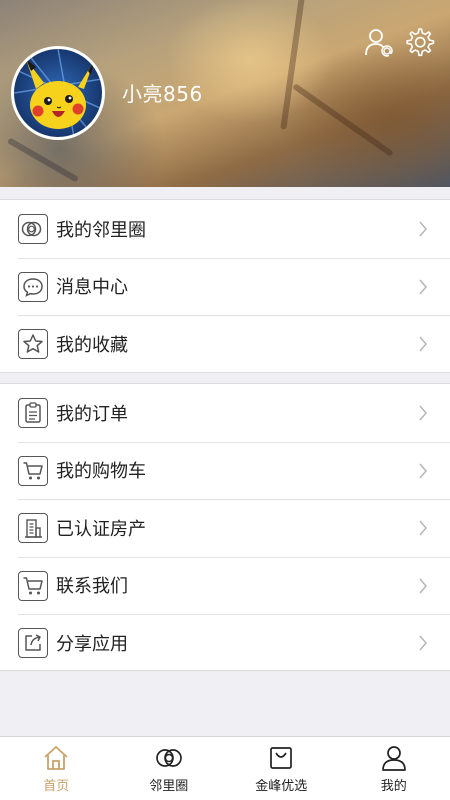 This screenshot has height=800, width=450. Describe the element at coordinates (225, 229) in the screenshot. I see `menu-item-neighborhood: 我的邻里圈` at that location.